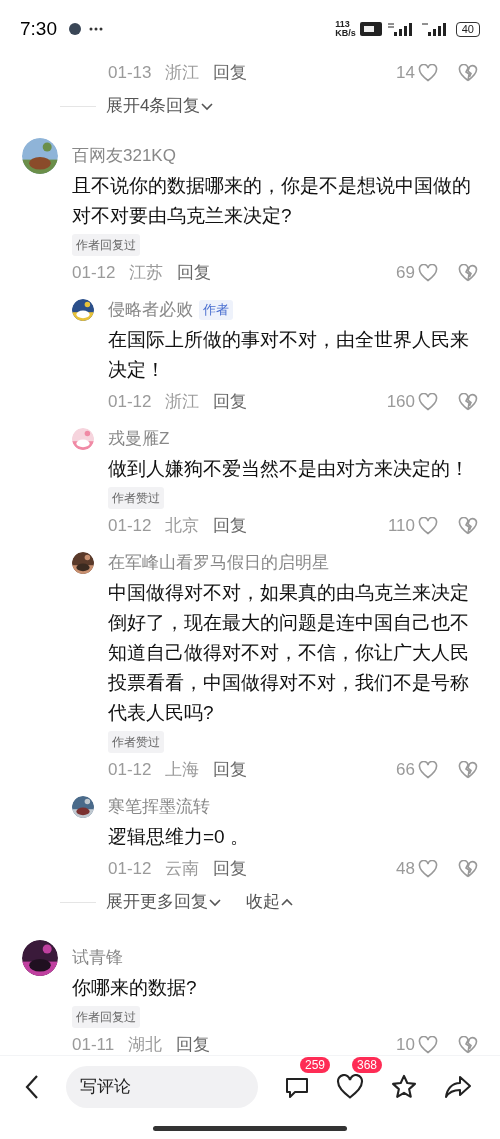 This screenshot has height=1139, width=500. Describe the element at coordinates (405, 868) in the screenshot. I see `like-count: 48` at that location.